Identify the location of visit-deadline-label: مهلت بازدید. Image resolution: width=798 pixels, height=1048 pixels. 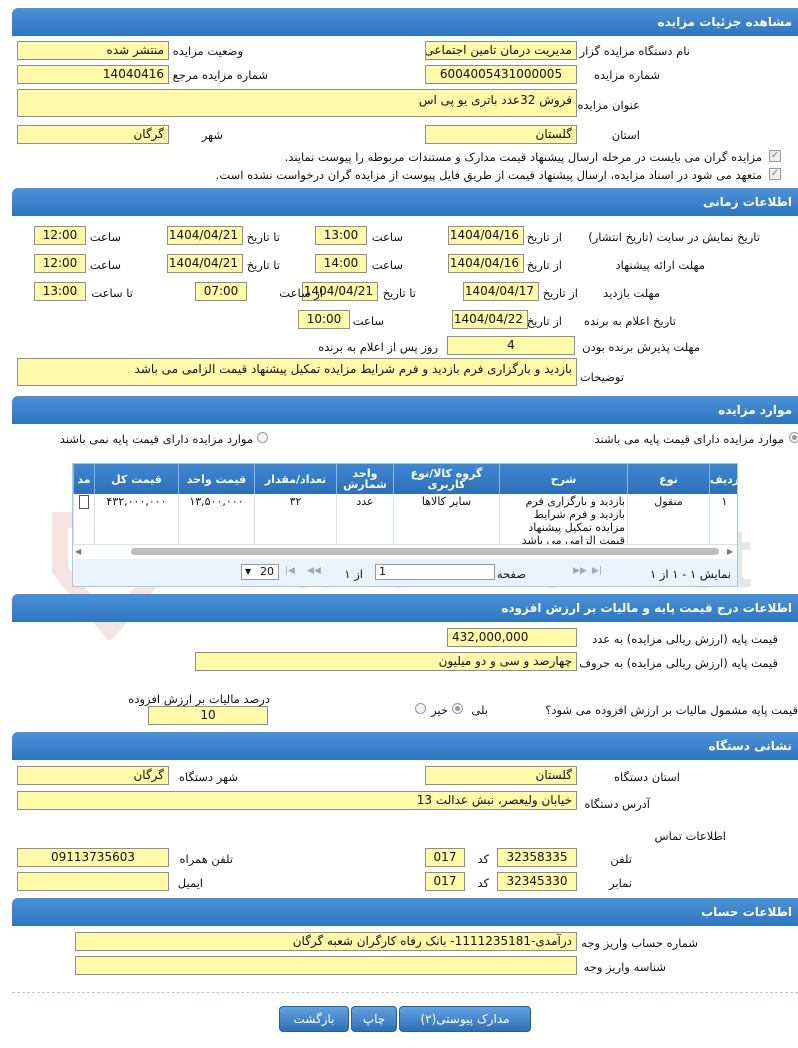
(631, 293).